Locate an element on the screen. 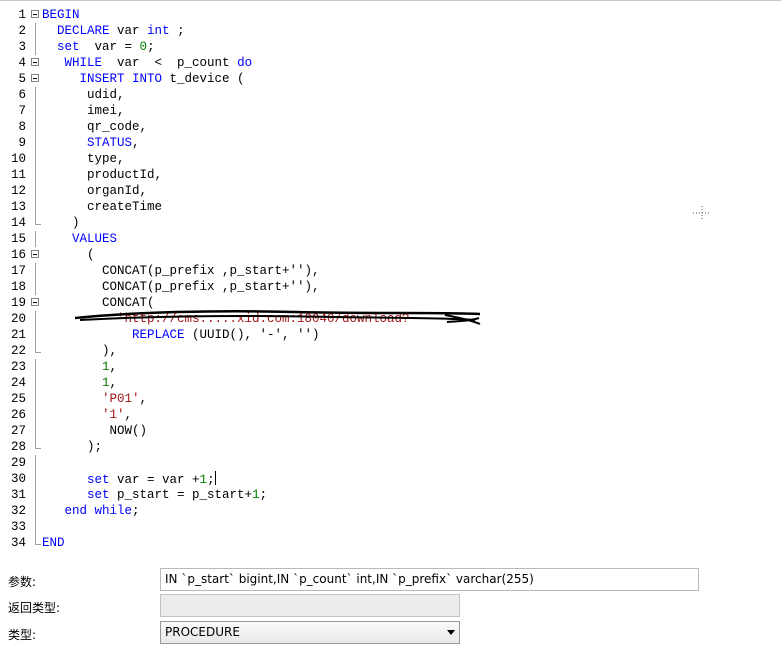 Image resolution: width=781 pixels, height=649 pixels. line-number: 27 is located at coordinates (18, 431).